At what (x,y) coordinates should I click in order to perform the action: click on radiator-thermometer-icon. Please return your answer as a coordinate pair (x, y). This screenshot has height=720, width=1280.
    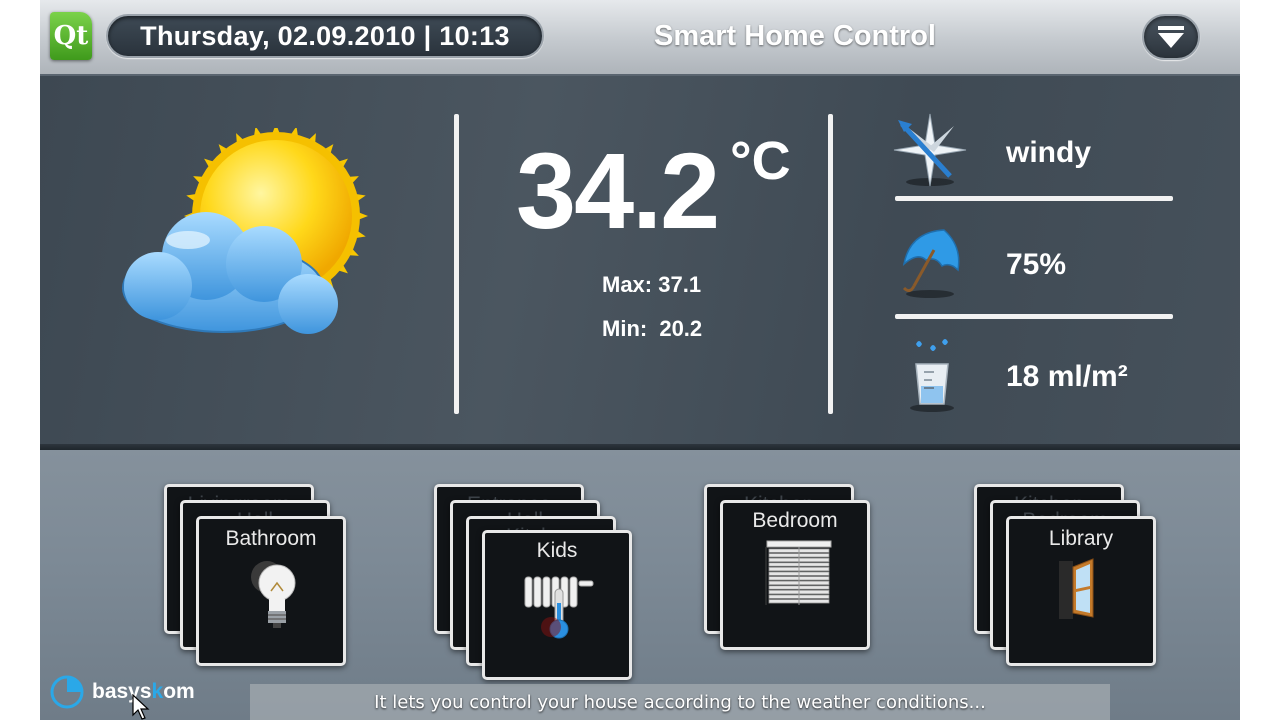
    Looking at the image, I should click on (559, 607).